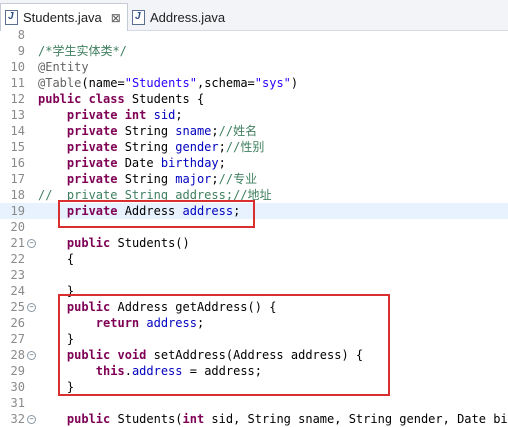 The width and height of the screenshot is (508, 427). What do you see at coordinates (254, 35) in the screenshot?
I see `code-line: 8` at bounding box center [254, 35].